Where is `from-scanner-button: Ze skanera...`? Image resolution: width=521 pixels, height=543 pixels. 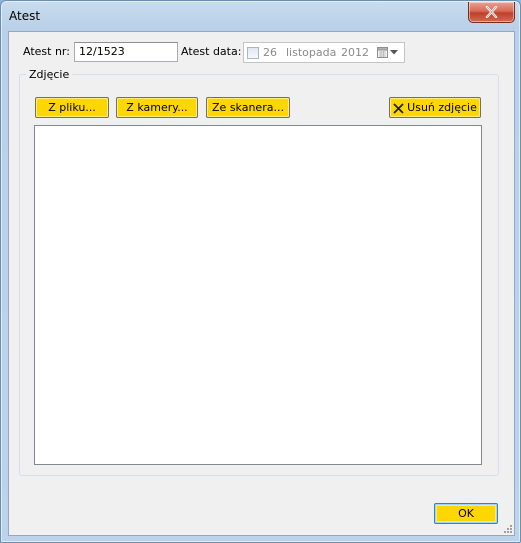 from-scanner-button: Ze skanera... is located at coordinates (248, 107).